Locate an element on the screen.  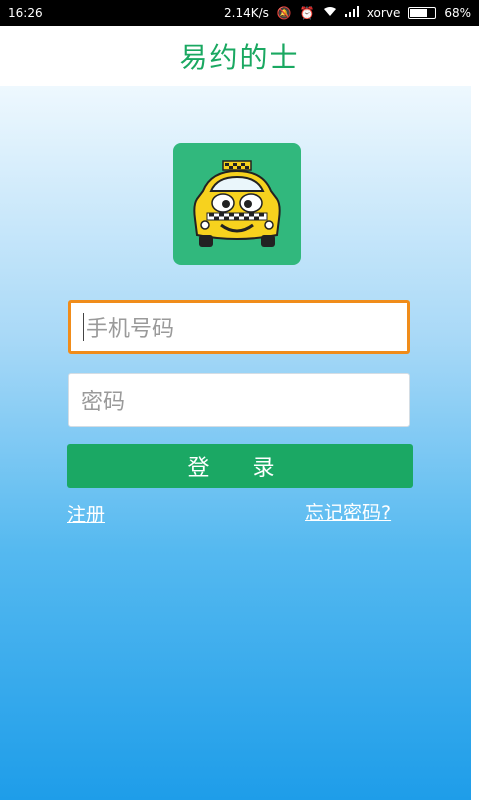
register-link: 注册 is located at coordinates (86, 513).